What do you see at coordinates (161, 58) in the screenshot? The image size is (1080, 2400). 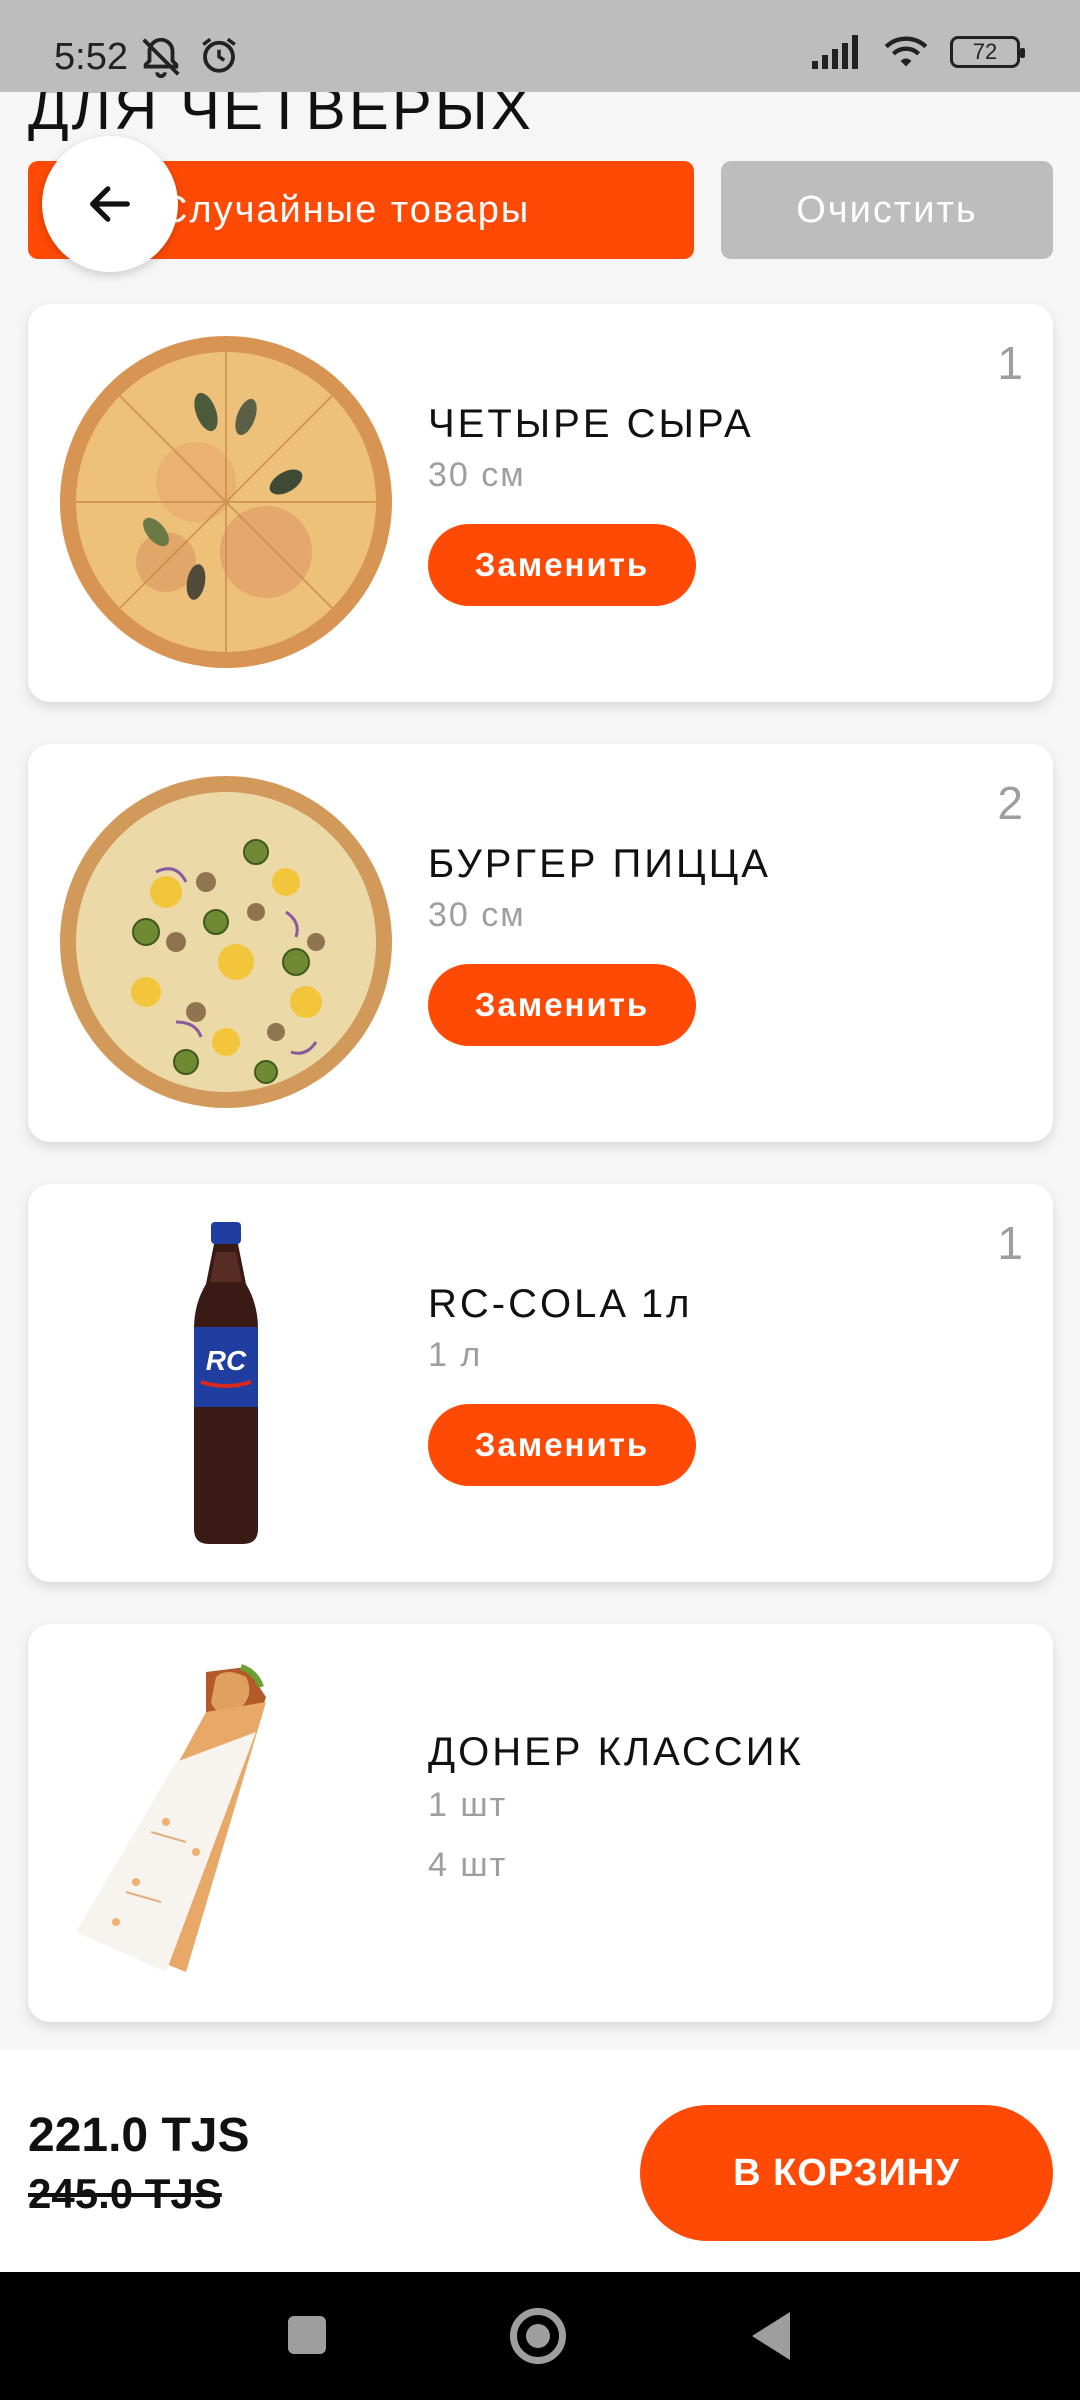 I see `muted-bell-icon` at bounding box center [161, 58].